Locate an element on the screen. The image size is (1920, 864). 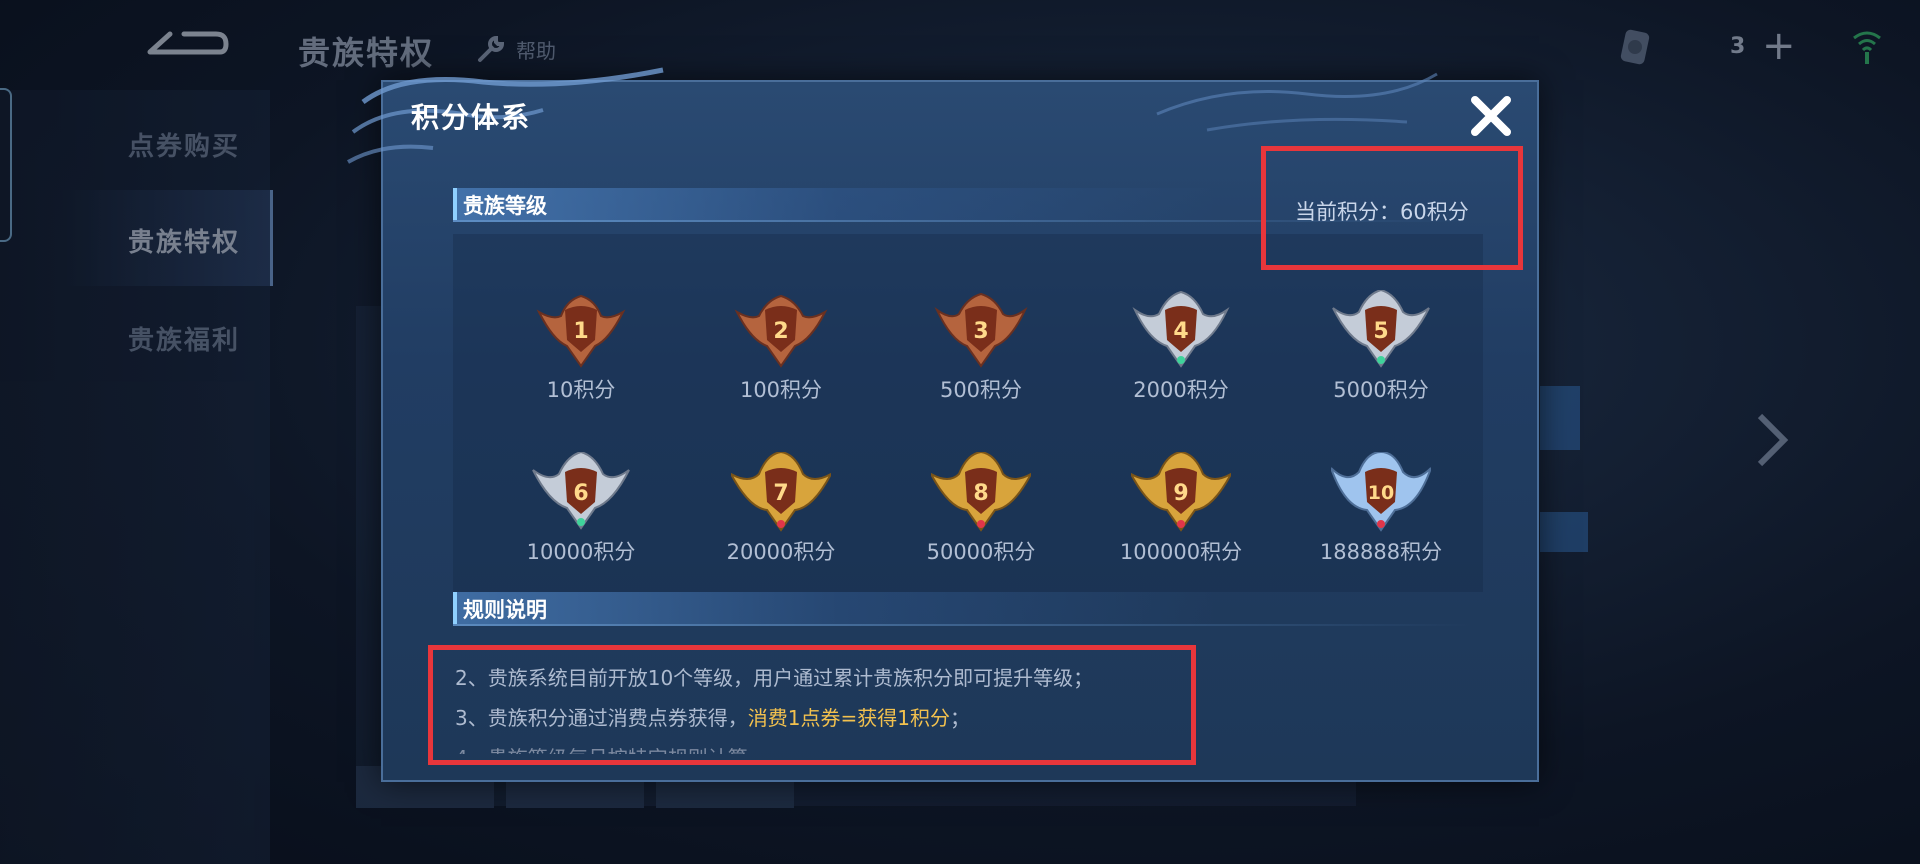
svg-text: 10 is located at coordinates (1381, 493).